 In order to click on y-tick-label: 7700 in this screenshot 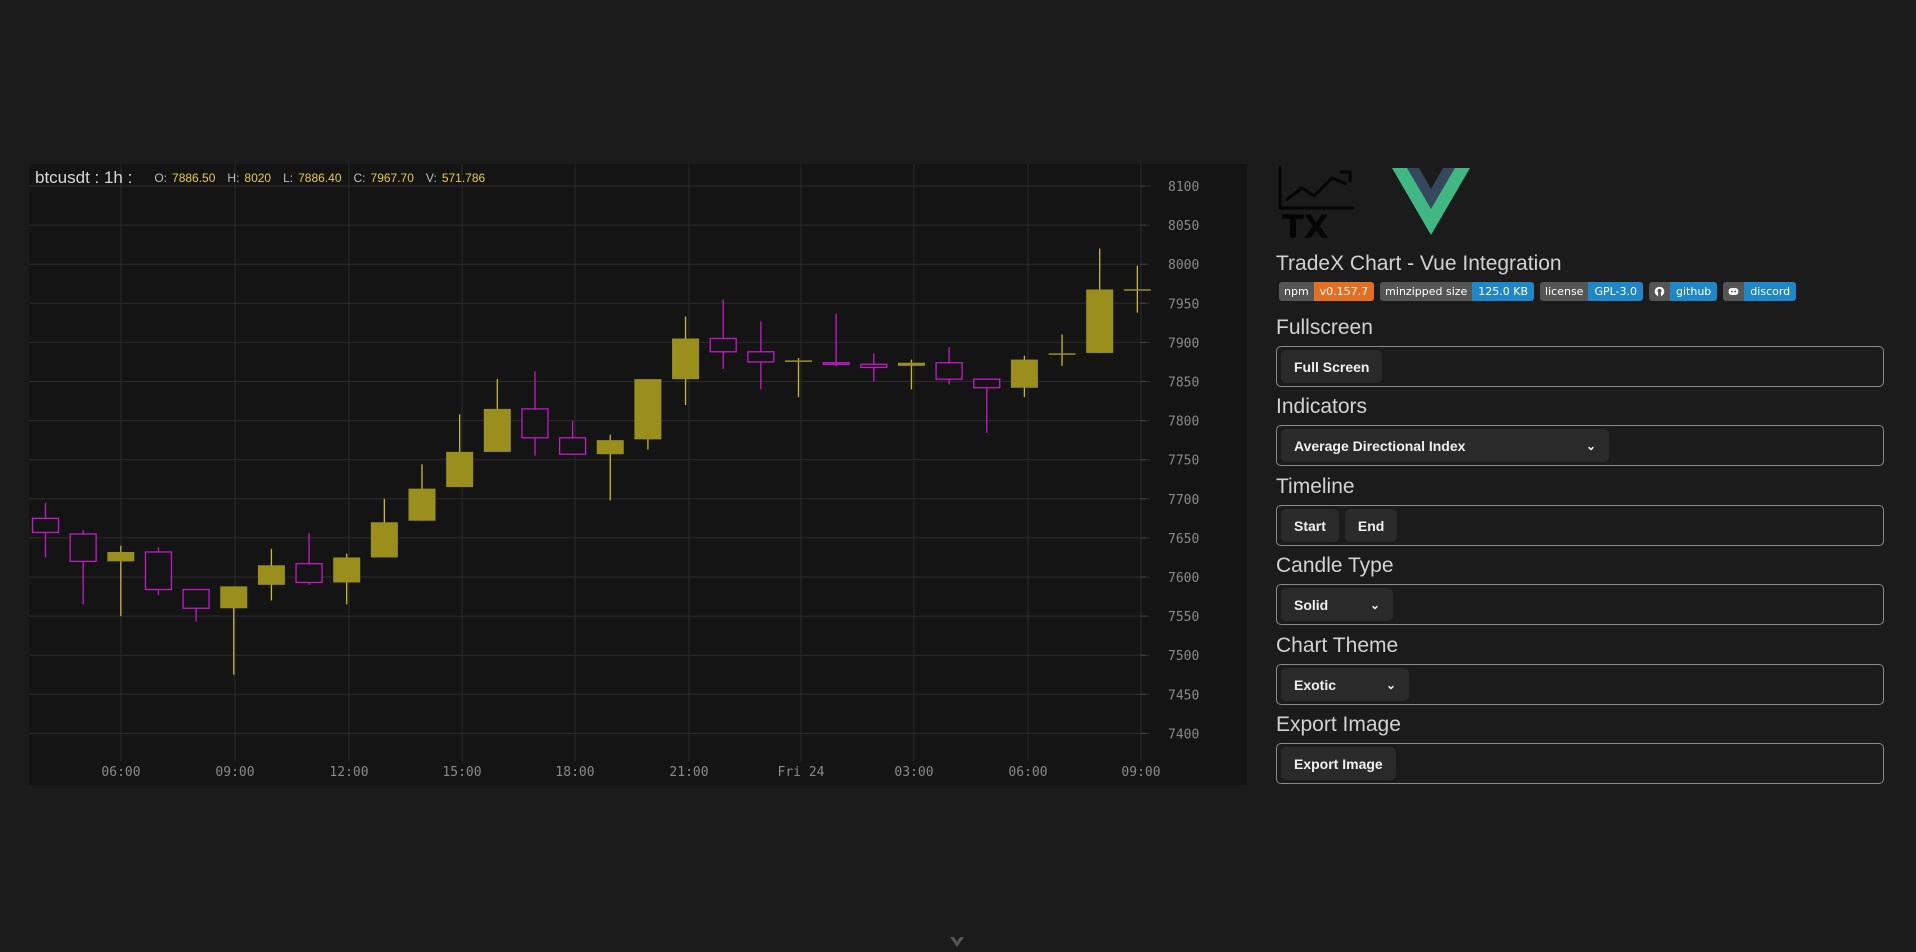, I will do `click(1183, 500)`.